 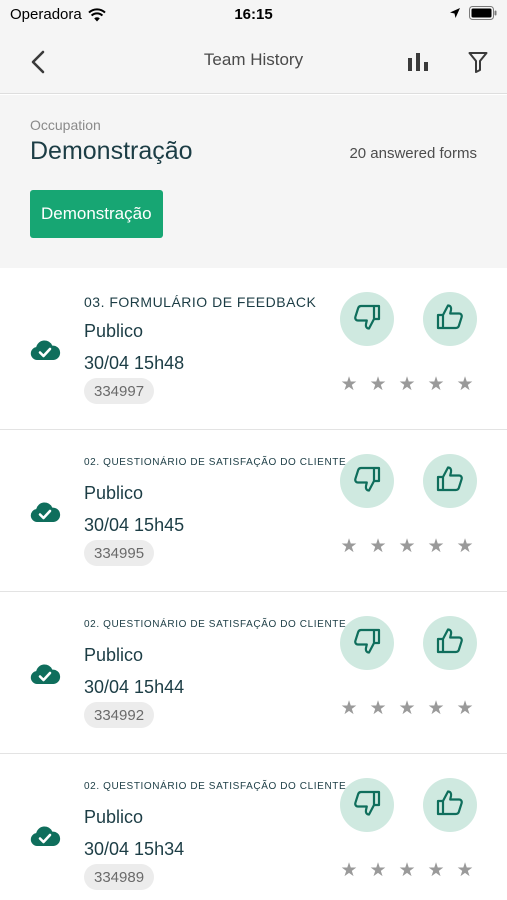 I want to click on form-id-badge: 334992, so click(x=119, y=715).